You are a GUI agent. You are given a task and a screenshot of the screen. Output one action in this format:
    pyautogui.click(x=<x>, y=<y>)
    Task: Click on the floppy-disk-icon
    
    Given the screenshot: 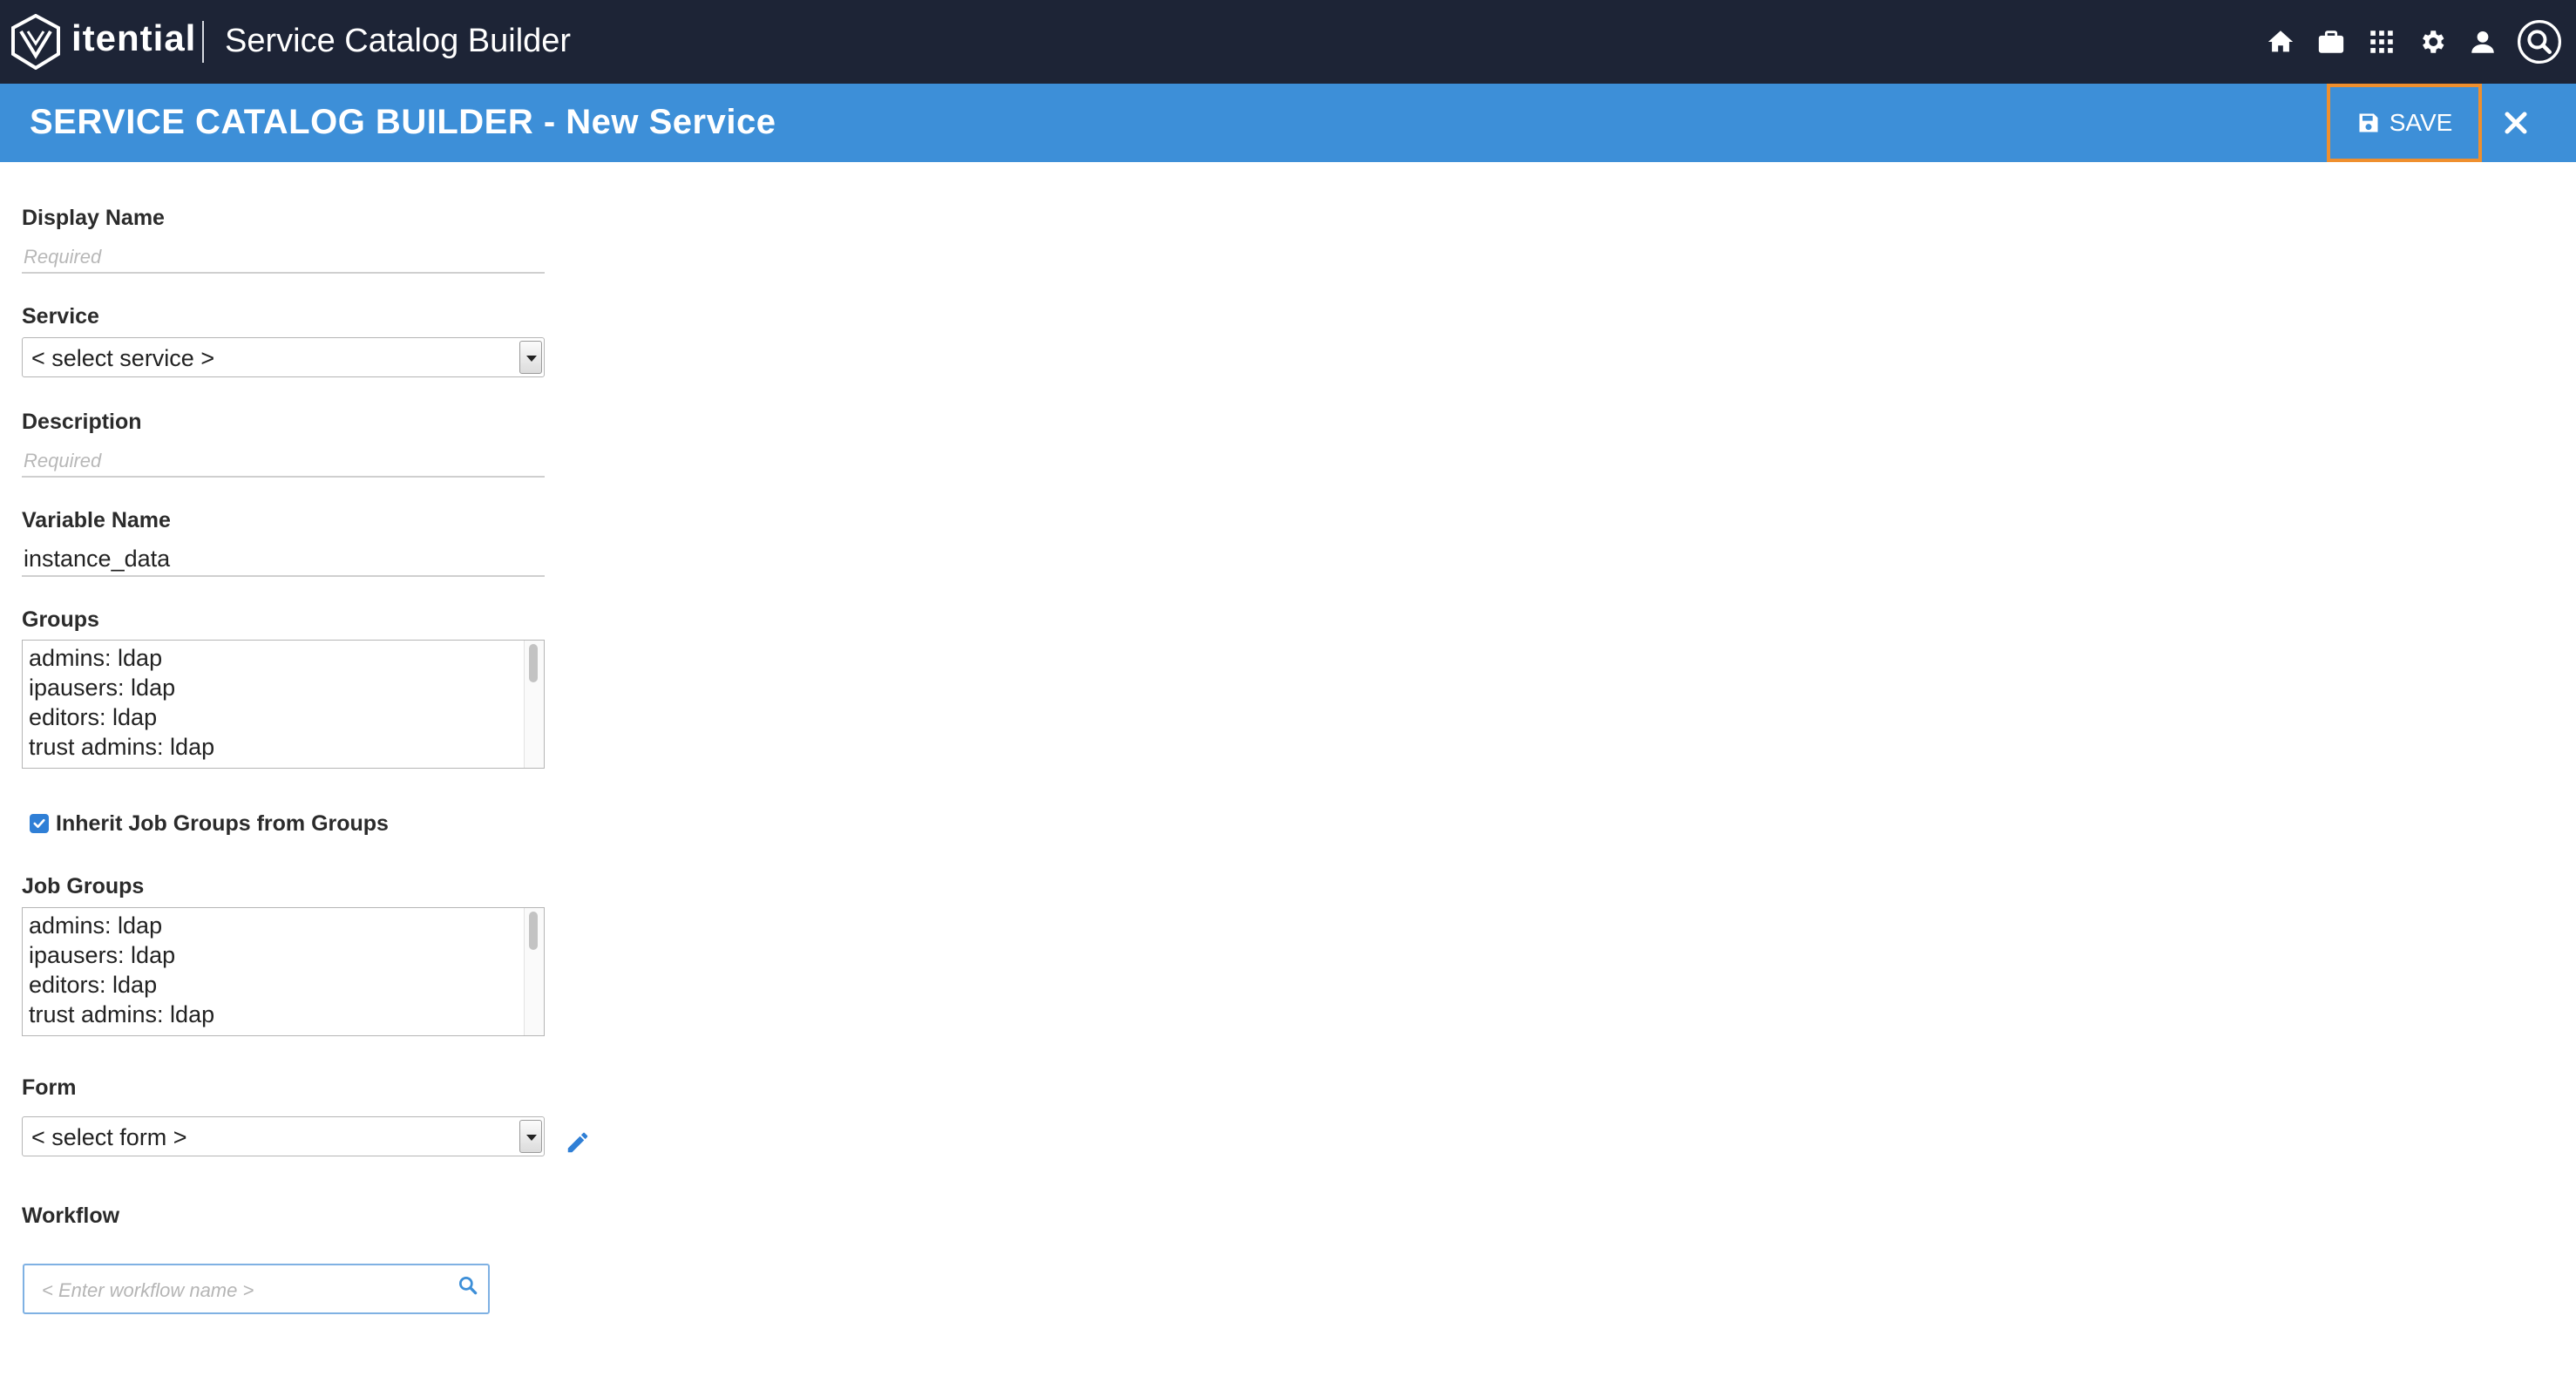 What is the action you would take?
    pyautogui.click(x=2368, y=122)
    